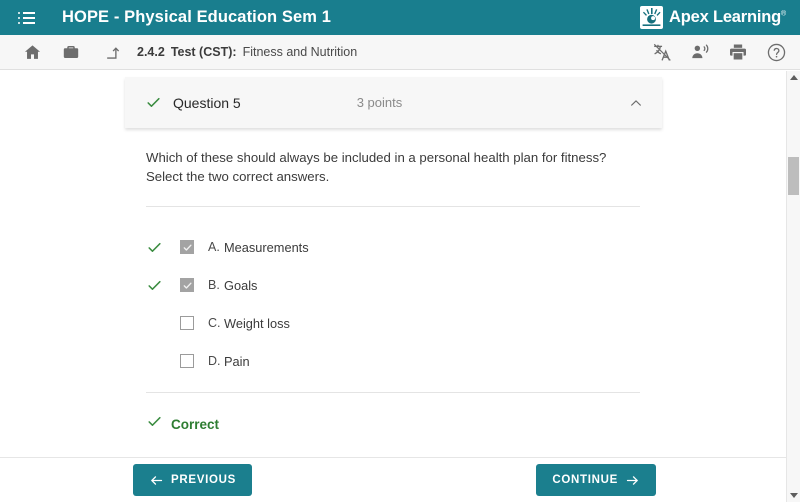 This screenshot has width=800, height=502. I want to click on previous-label: PREVIOUS, so click(204, 480).